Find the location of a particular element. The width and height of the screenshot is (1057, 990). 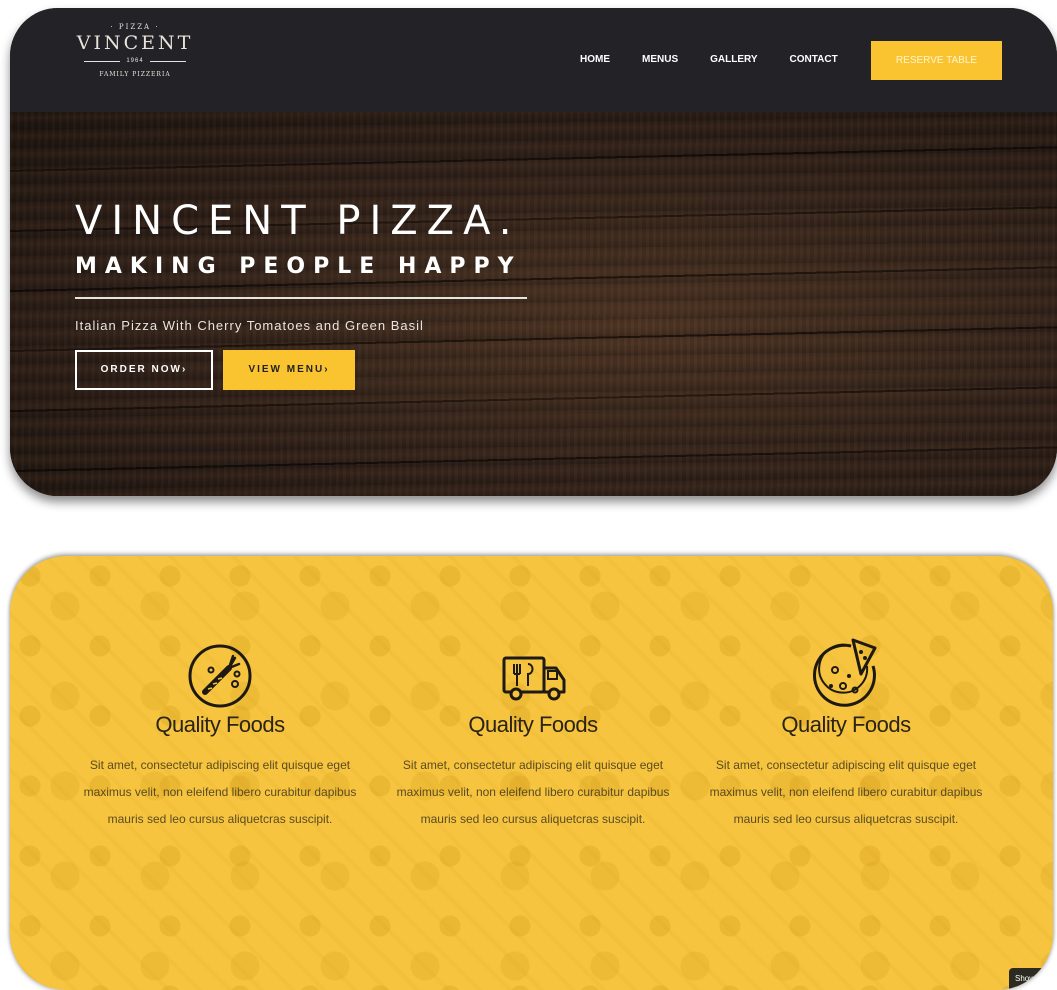

logo-year: 1964 is located at coordinates (135, 61).